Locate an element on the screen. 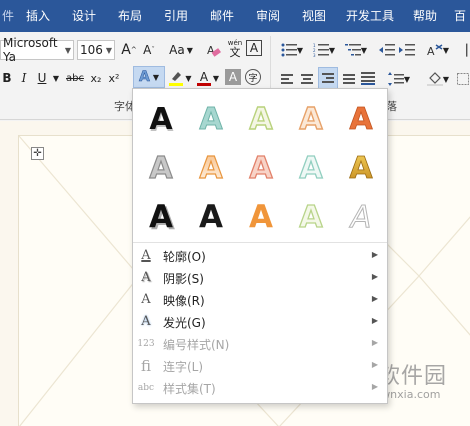 The image size is (470, 426). distributed-icon is located at coordinates (368, 78).